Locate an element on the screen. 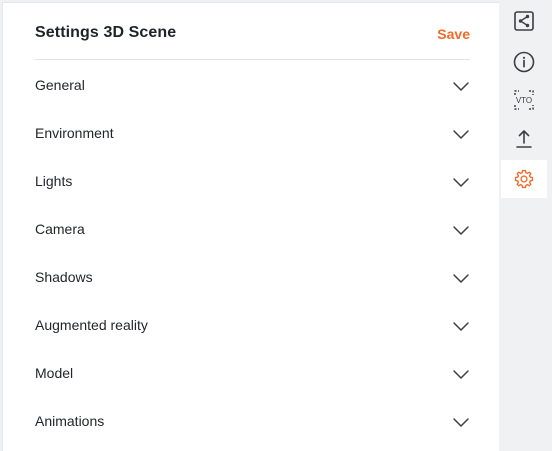  upload-icon is located at coordinates (524, 139).